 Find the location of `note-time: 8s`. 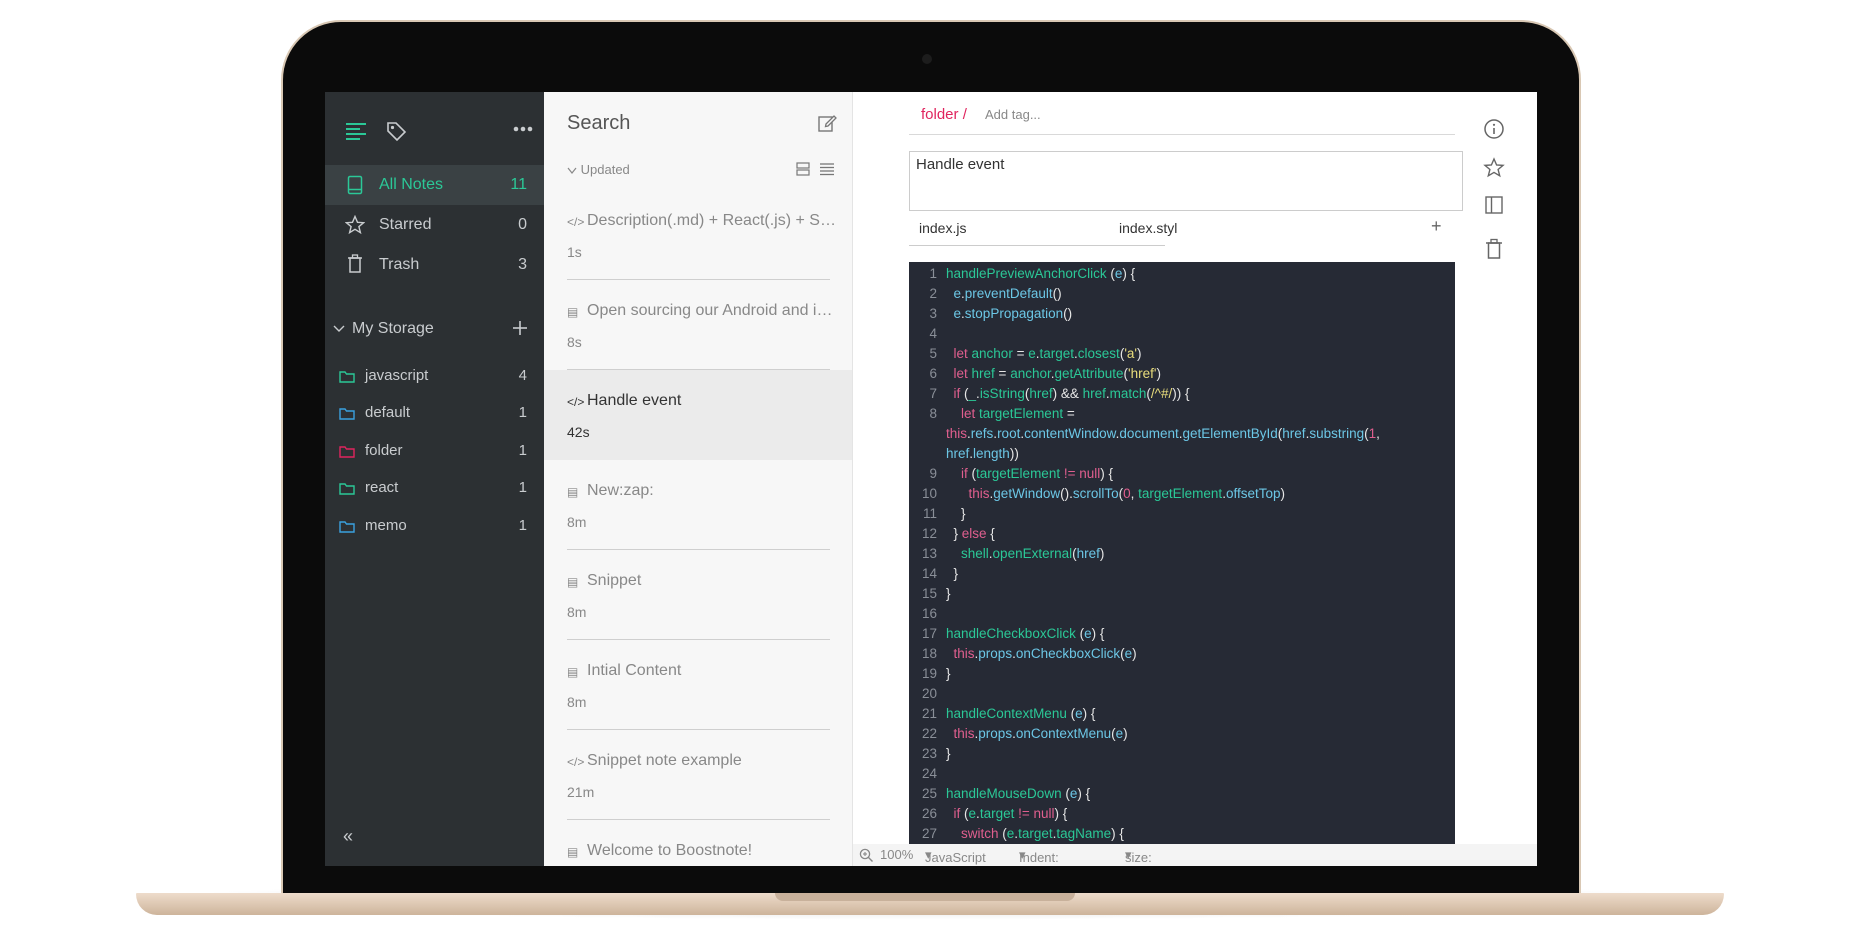

note-time: 8s is located at coordinates (574, 342).